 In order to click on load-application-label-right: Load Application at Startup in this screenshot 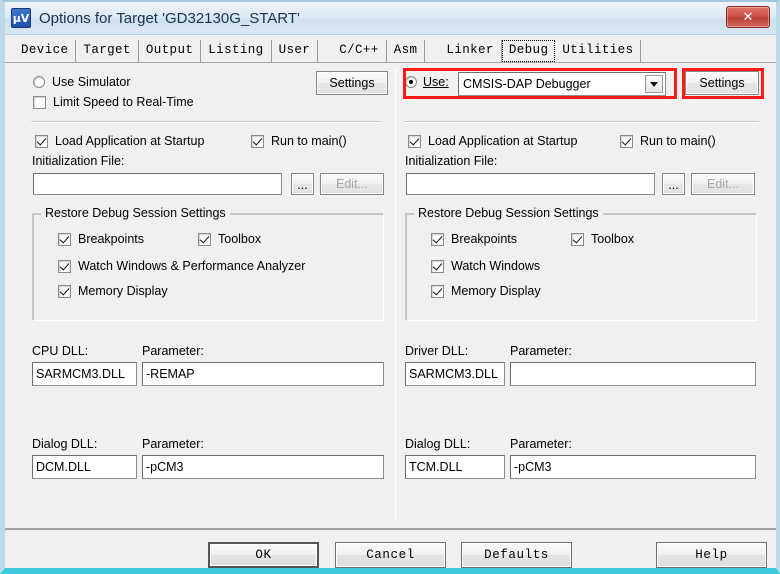, I will do `click(503, 141)`.